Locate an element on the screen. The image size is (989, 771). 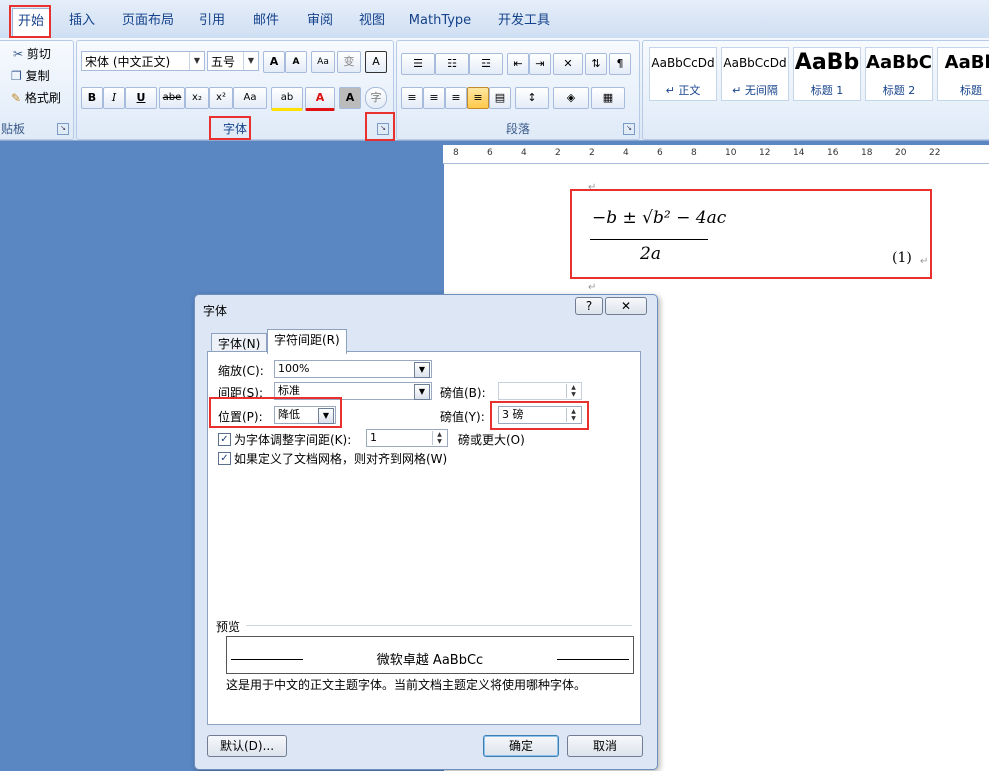
decrease-indent-button: ⇤ is located at coordinates (518, 64).